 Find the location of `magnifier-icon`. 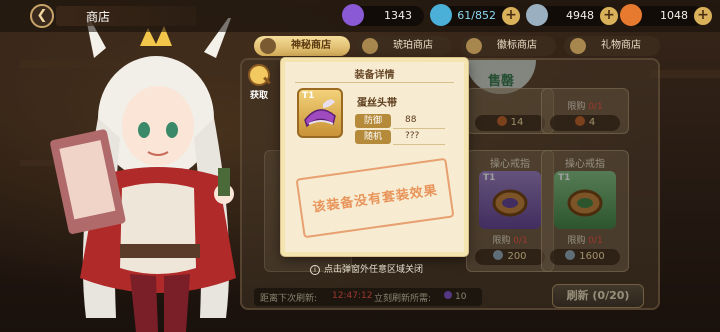

magnifier-icon is located at coordinates (259, 75).